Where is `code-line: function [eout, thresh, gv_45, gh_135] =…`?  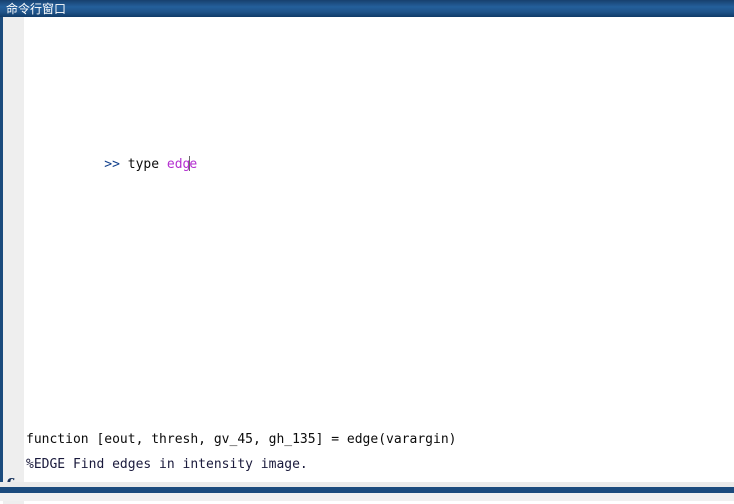 code-line: function [eout, thresh, gv_45, gh_135] =… is located at coordinates (380, 439).